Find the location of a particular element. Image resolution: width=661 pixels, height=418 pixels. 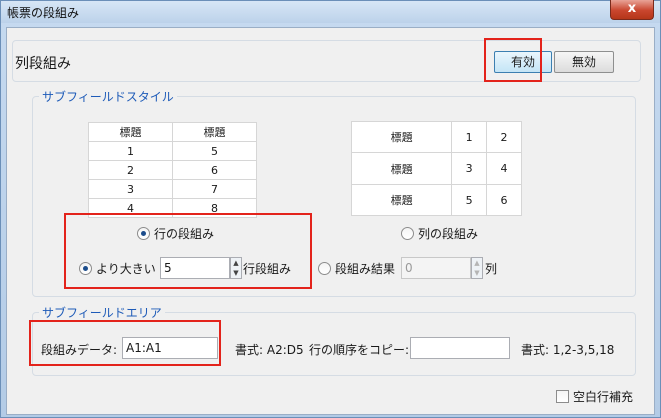

result-radio is located at coordinates (324, 268).